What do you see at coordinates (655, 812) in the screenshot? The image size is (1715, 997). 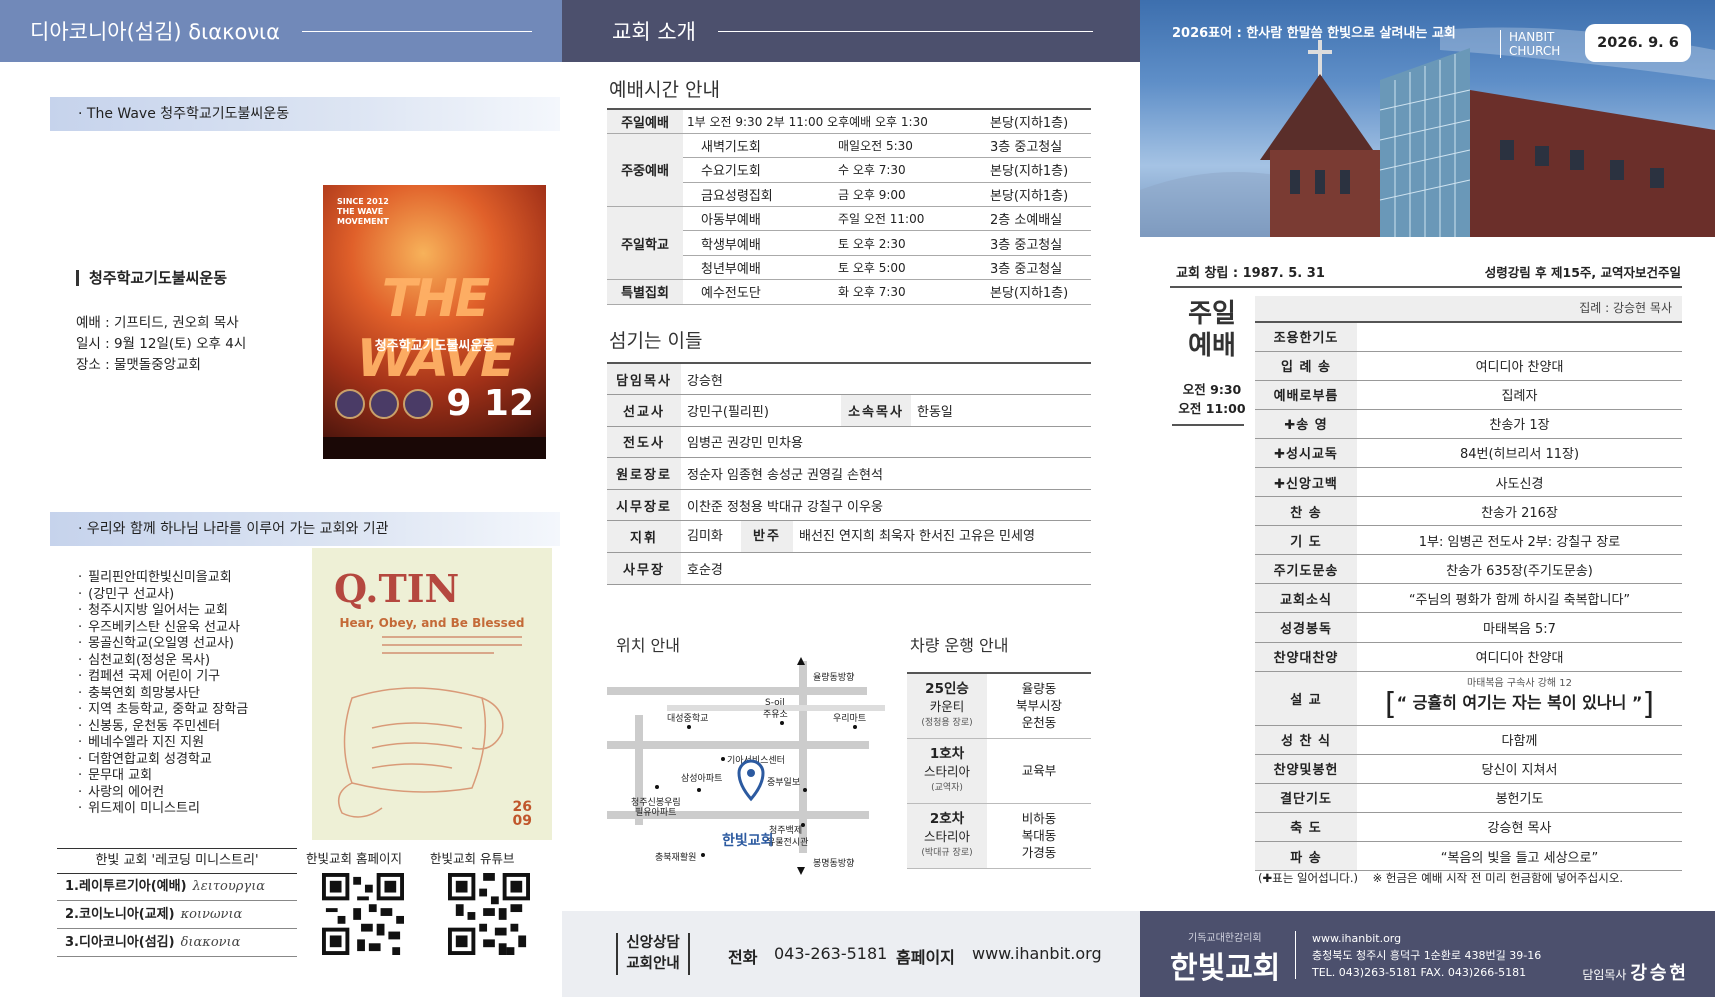 I see `map-label-sinbong2: 필유아파트` at bounding box center [655, 812].